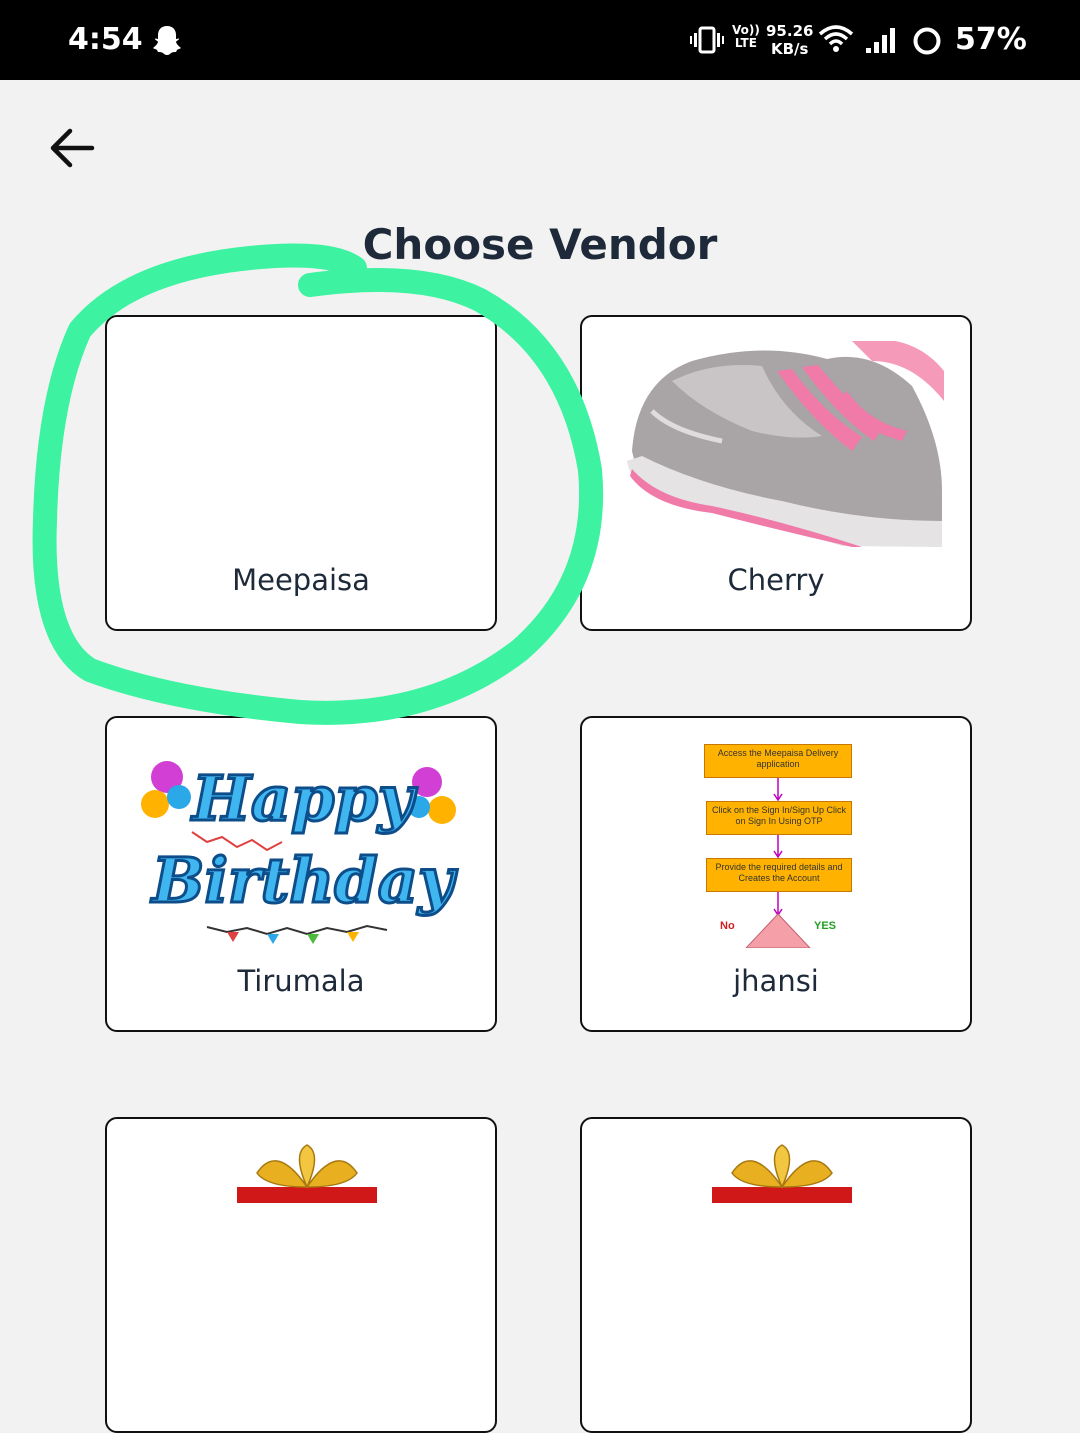 The image size is (1080, 1433). Describe the element at coordinates (304, 880) in the screenshot. I see `birthday-line2: Birthday` at that location.